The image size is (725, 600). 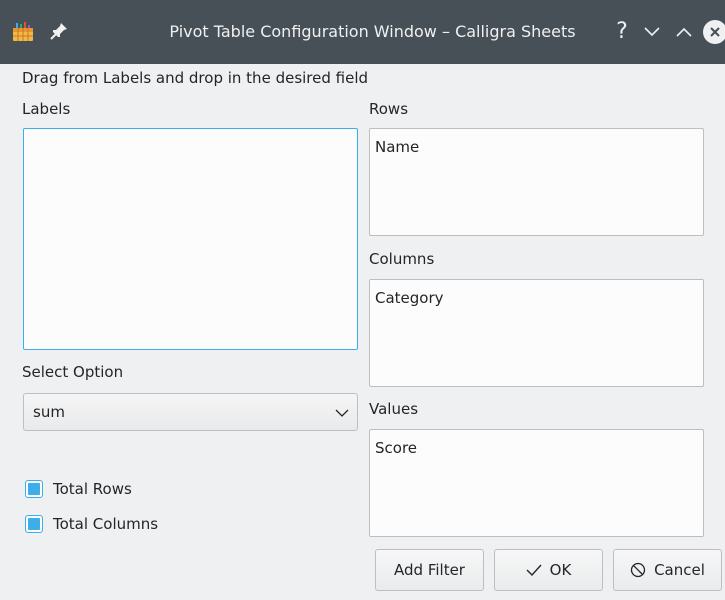 I want to click on labels-heading: Labels, so click(x=46, y=109).